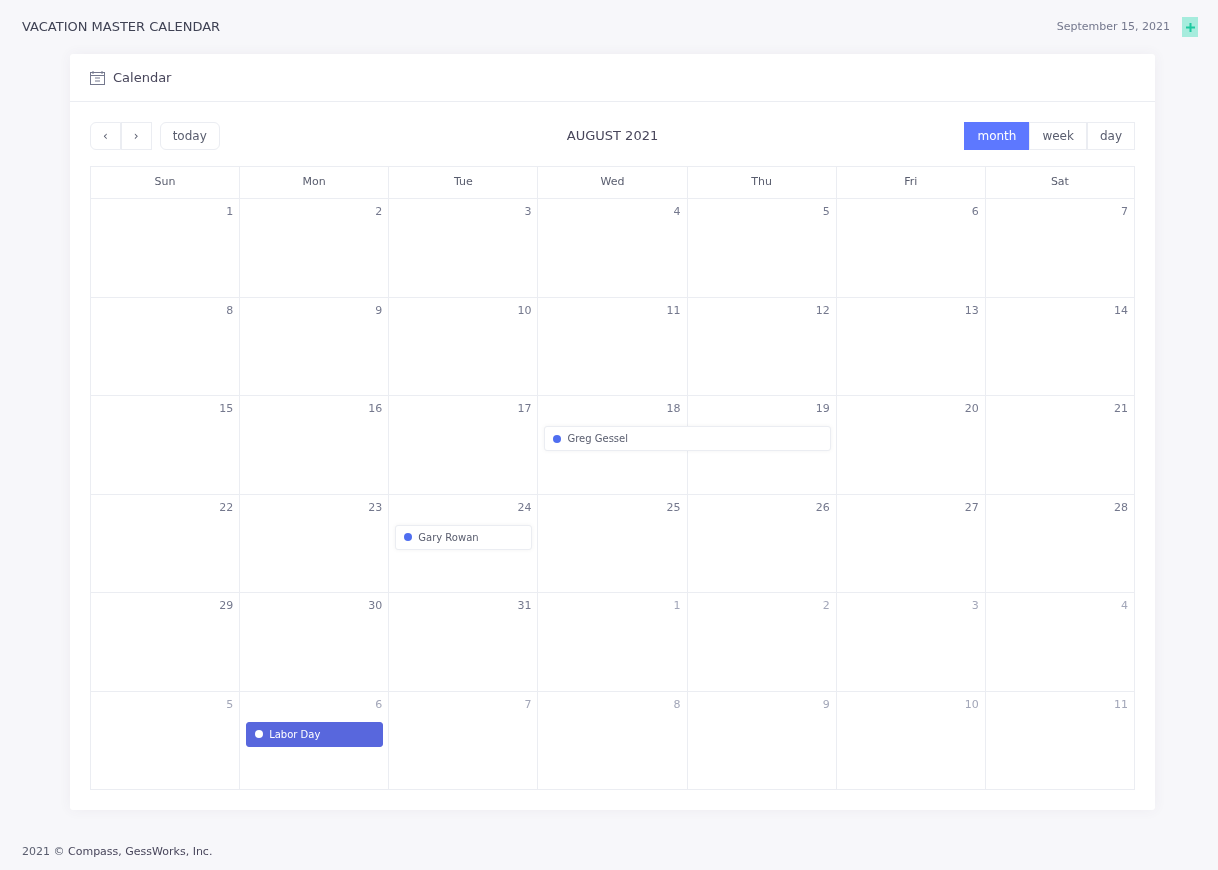 This screenshot has width=1218, height=870. What do you see at coordinates (687, 438) in the screenshot?
I see `calendar-event: Greg Gessel` at bounding box center [687, 438].